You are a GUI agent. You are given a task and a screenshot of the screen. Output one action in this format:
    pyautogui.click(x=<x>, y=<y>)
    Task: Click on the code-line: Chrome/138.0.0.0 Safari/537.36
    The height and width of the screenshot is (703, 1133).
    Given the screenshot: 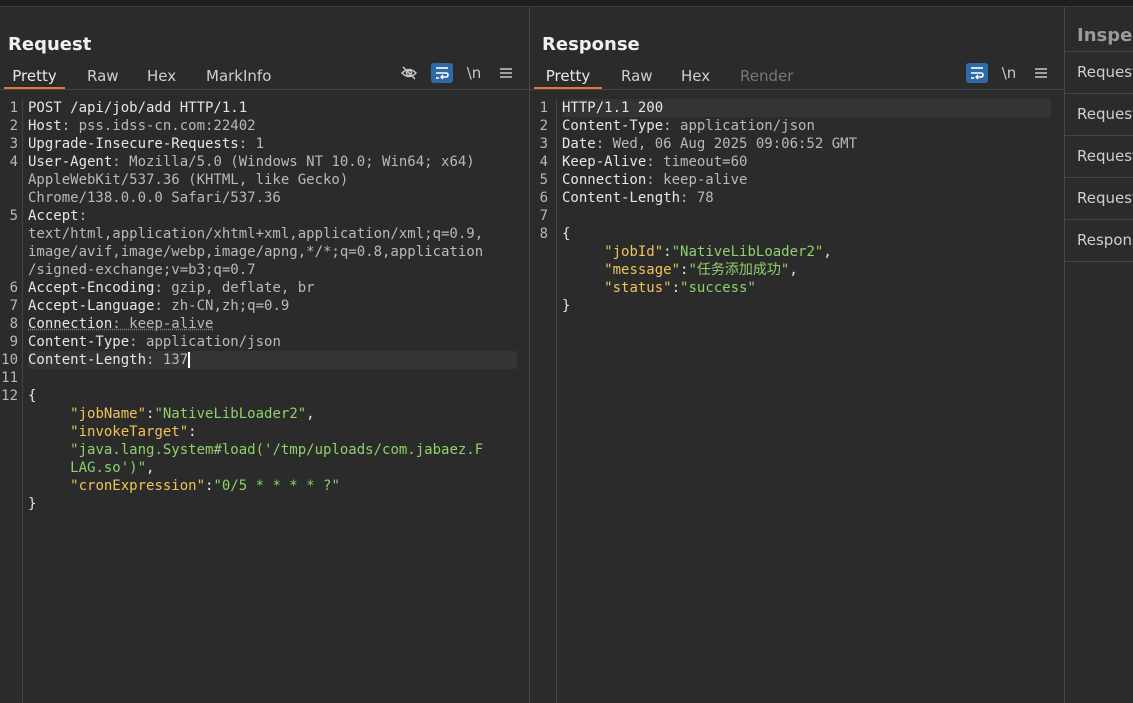 What is the action you would take?
    pyautogui.click(x=154, y=198)
    